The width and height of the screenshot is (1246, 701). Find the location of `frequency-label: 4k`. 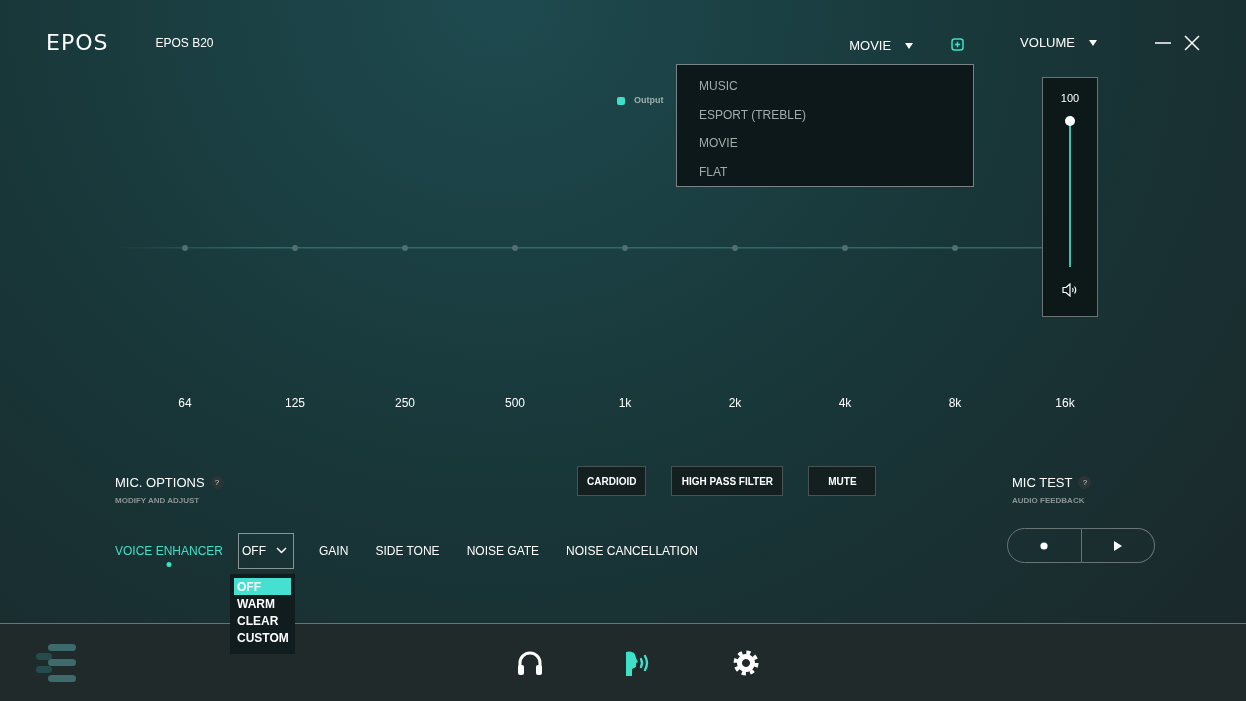

frequency-label: 4k is located at coordinates (845, 403).